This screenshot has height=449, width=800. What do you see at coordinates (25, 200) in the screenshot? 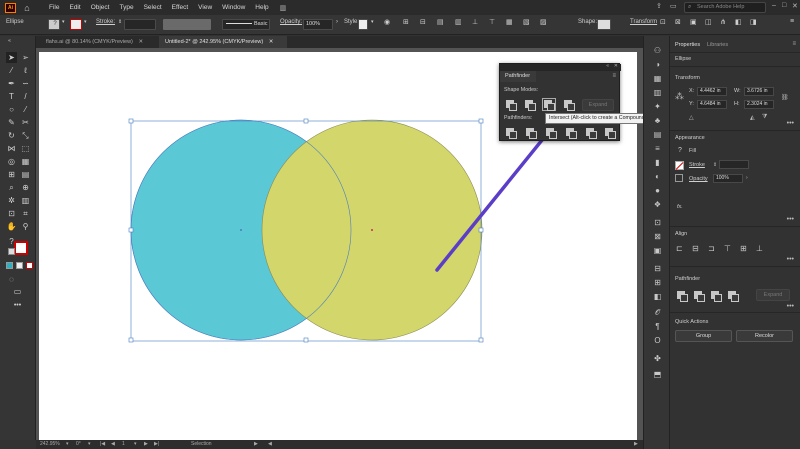
I see `graph-tool-icon: ▥` at bounding box center [25, 200].